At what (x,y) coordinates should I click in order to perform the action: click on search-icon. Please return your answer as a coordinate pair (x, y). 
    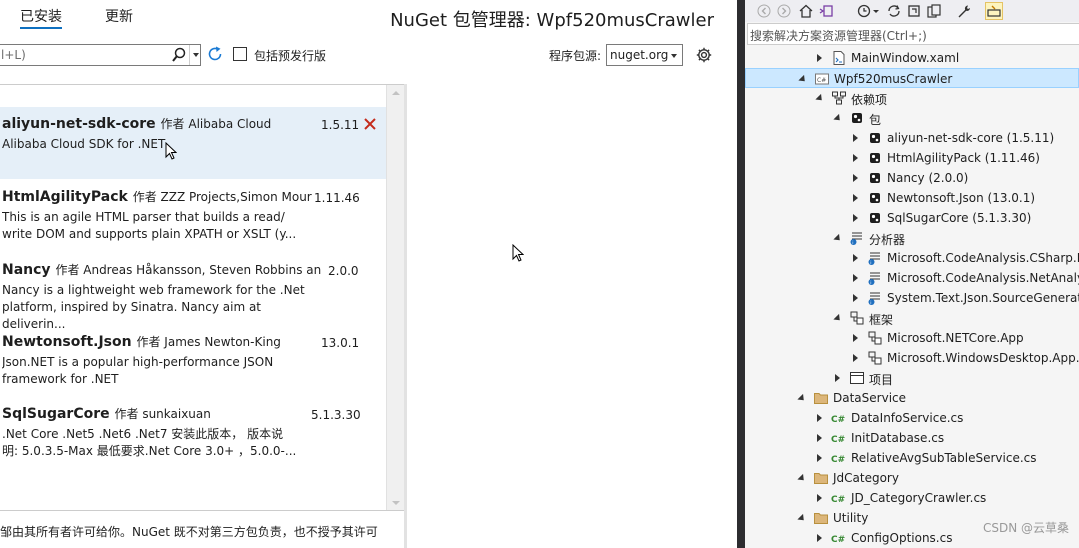
    Looking at the image, I should click on (179, 55).